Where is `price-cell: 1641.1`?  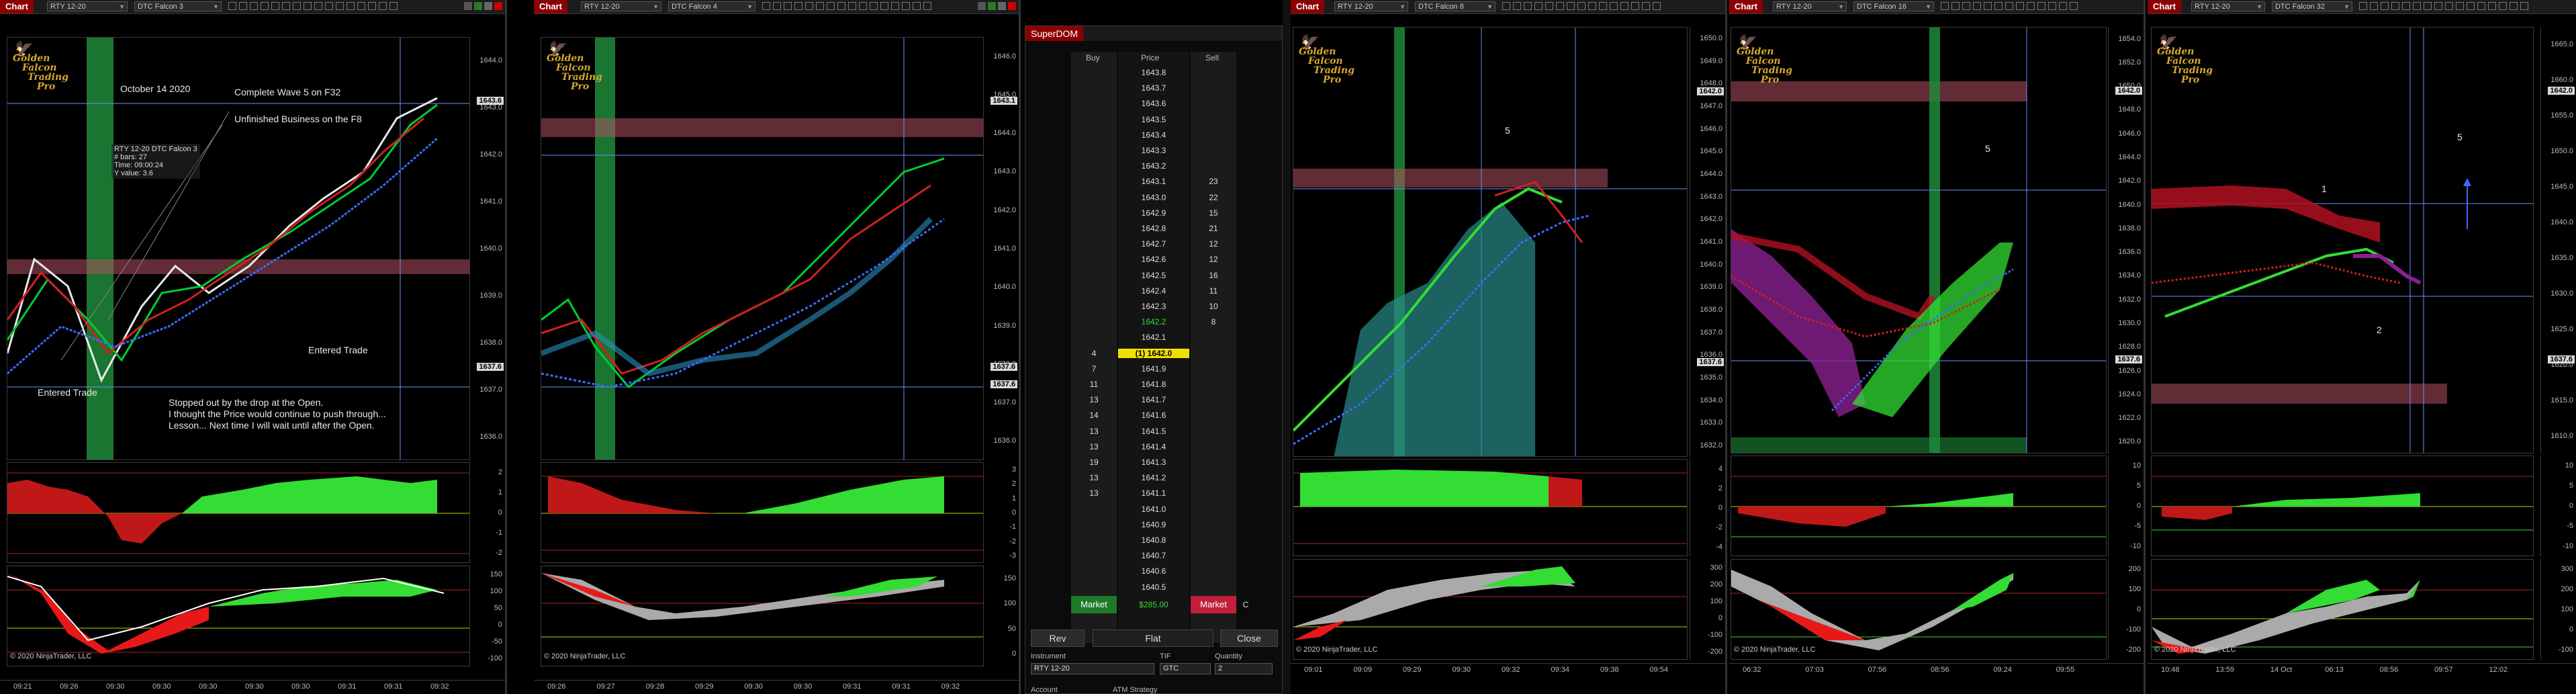
price-cell: 1641.1 is located at coordinates (1153, 493).